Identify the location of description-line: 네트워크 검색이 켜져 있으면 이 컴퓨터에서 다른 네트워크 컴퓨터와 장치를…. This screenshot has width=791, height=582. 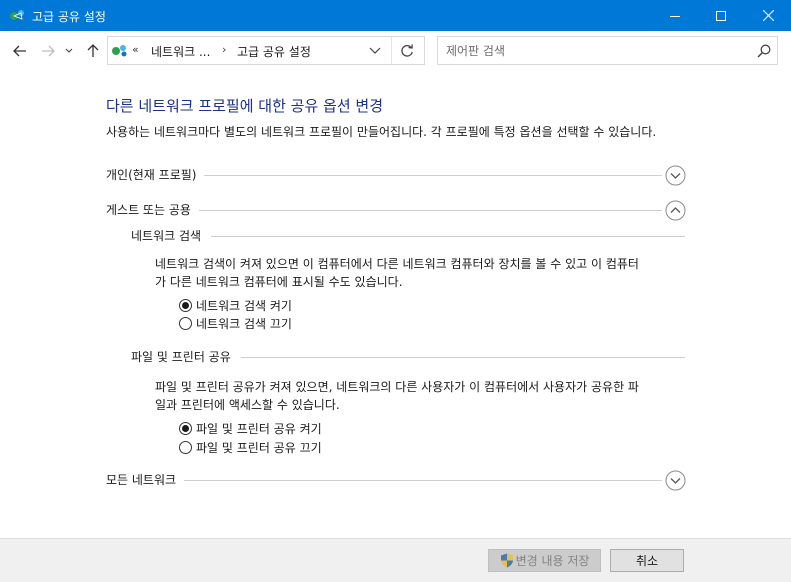
(397, 264).